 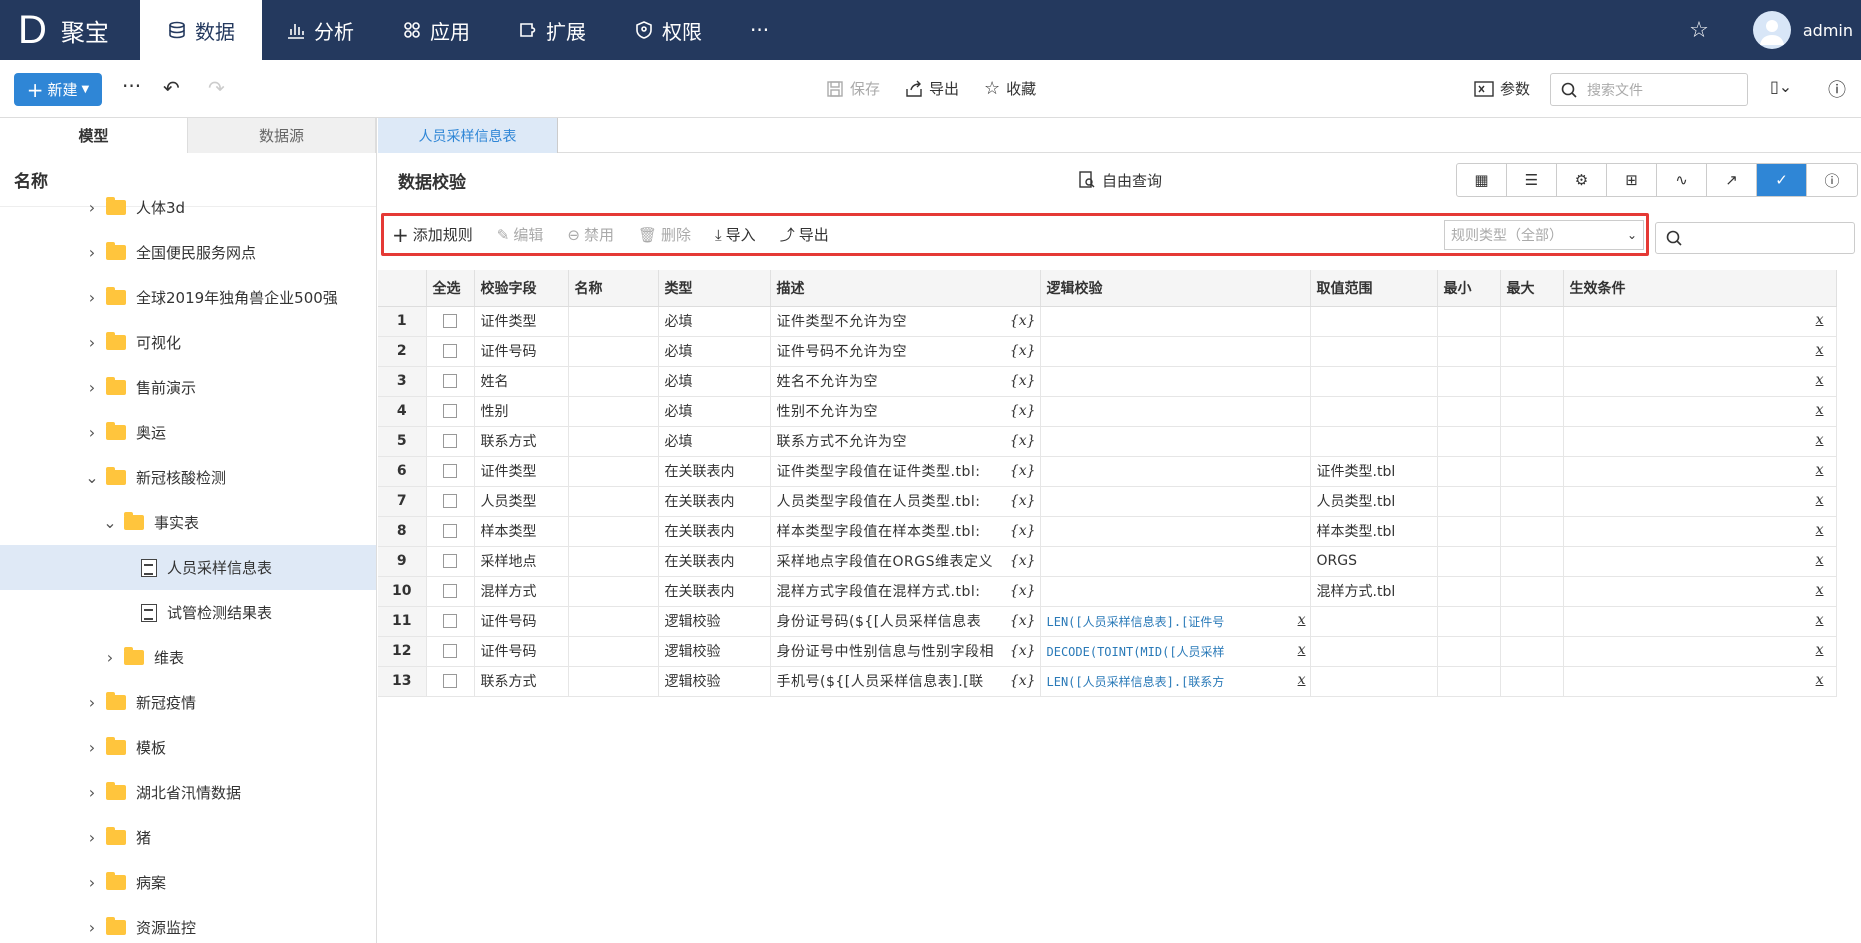 What do you see at coordinates (1582, 180) in the screenshot?
I see `run-icon: ⚙` at bounding box center [1582, 180].